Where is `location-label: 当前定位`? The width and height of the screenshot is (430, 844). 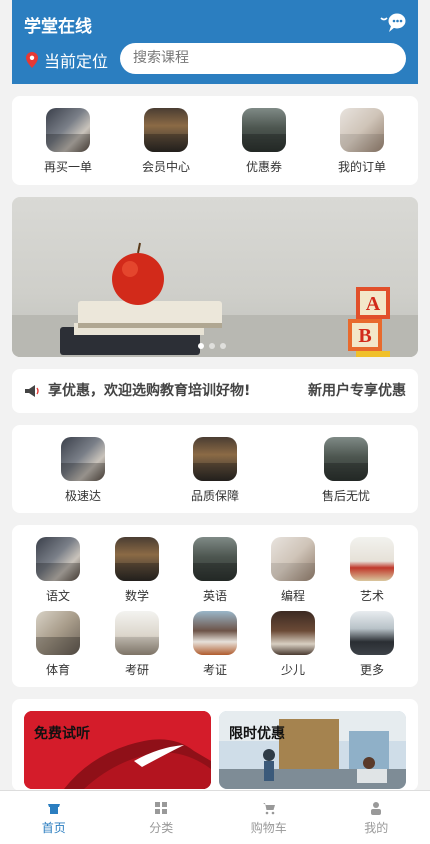
location-label: 当前定位 is located at coordinates (76, 61).